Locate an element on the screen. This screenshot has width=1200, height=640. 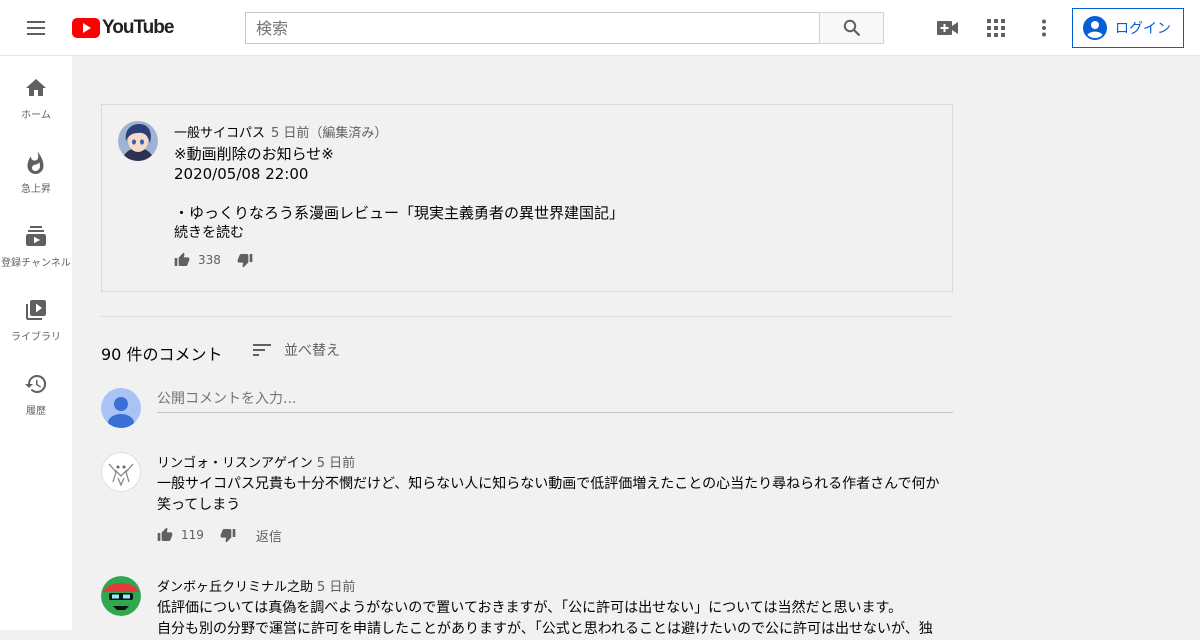
sidebar-item-trending: 急上昇 is located at coordinates (36, 167).